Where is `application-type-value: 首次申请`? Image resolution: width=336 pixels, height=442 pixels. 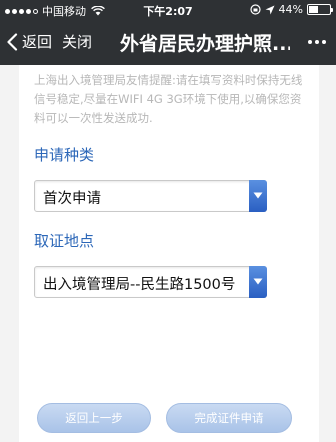
application-type-value: 首次申请 is located at coordinates (72, 199).